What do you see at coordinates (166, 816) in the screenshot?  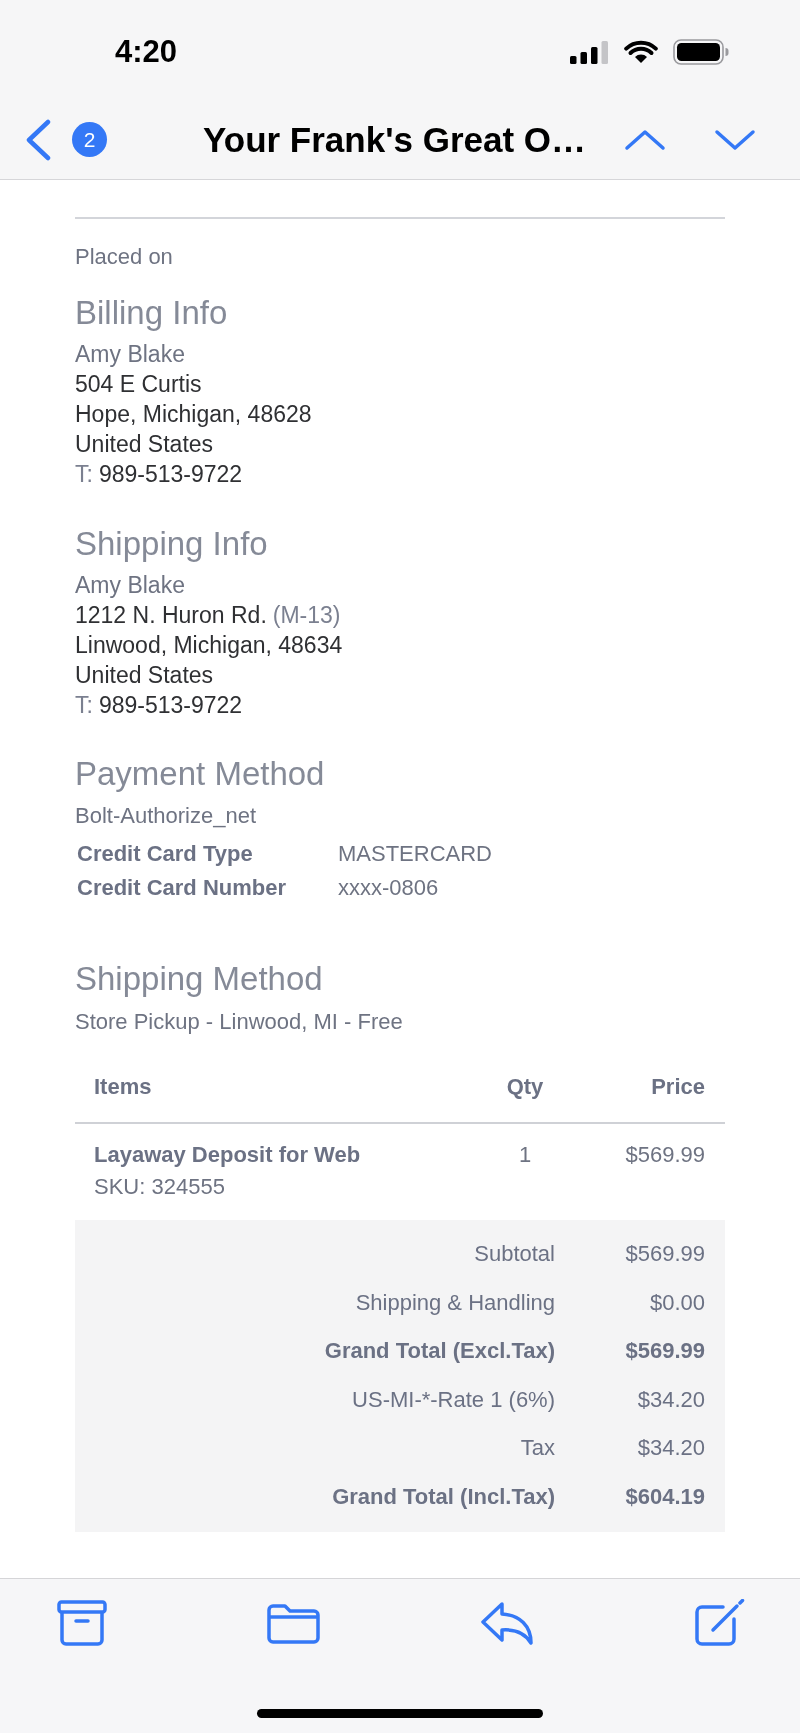 I see `payment-method-name: Bolt-Authorize_net` at bounding box center [166, 816].